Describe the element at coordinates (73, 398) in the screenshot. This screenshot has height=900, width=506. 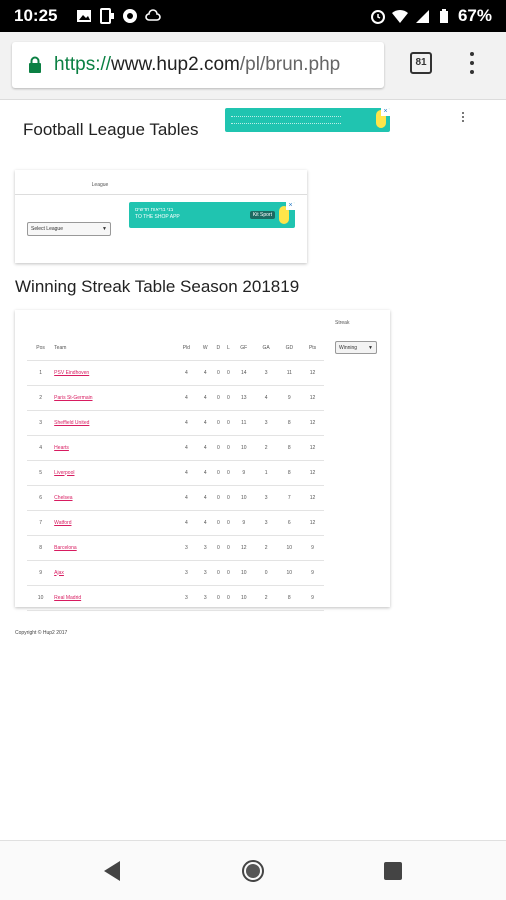
I see `team-link: Paris St-Germain` at that location.